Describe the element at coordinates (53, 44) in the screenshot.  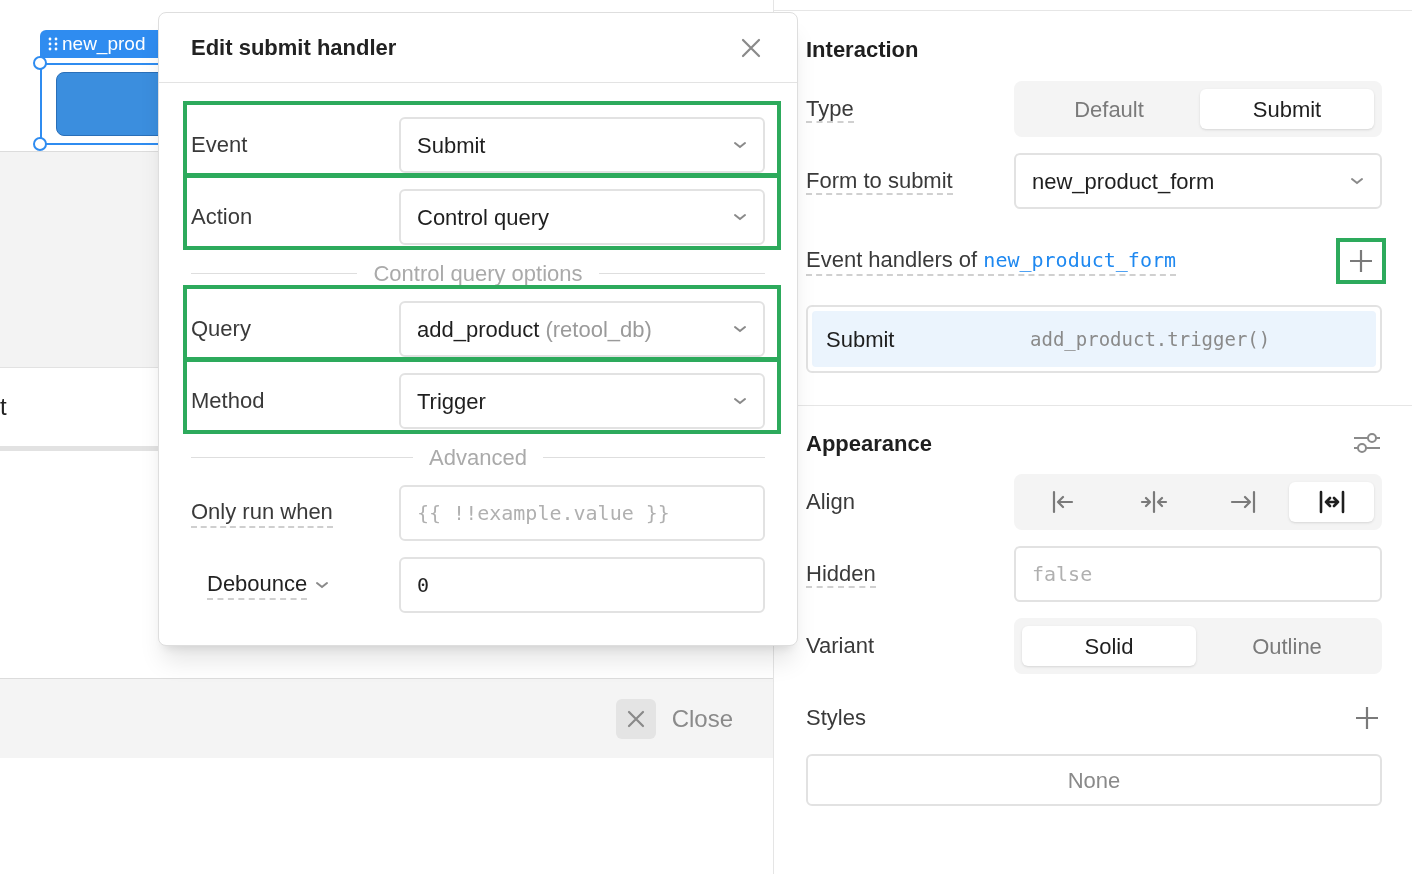
I see `drag-handle-icon` at that location.